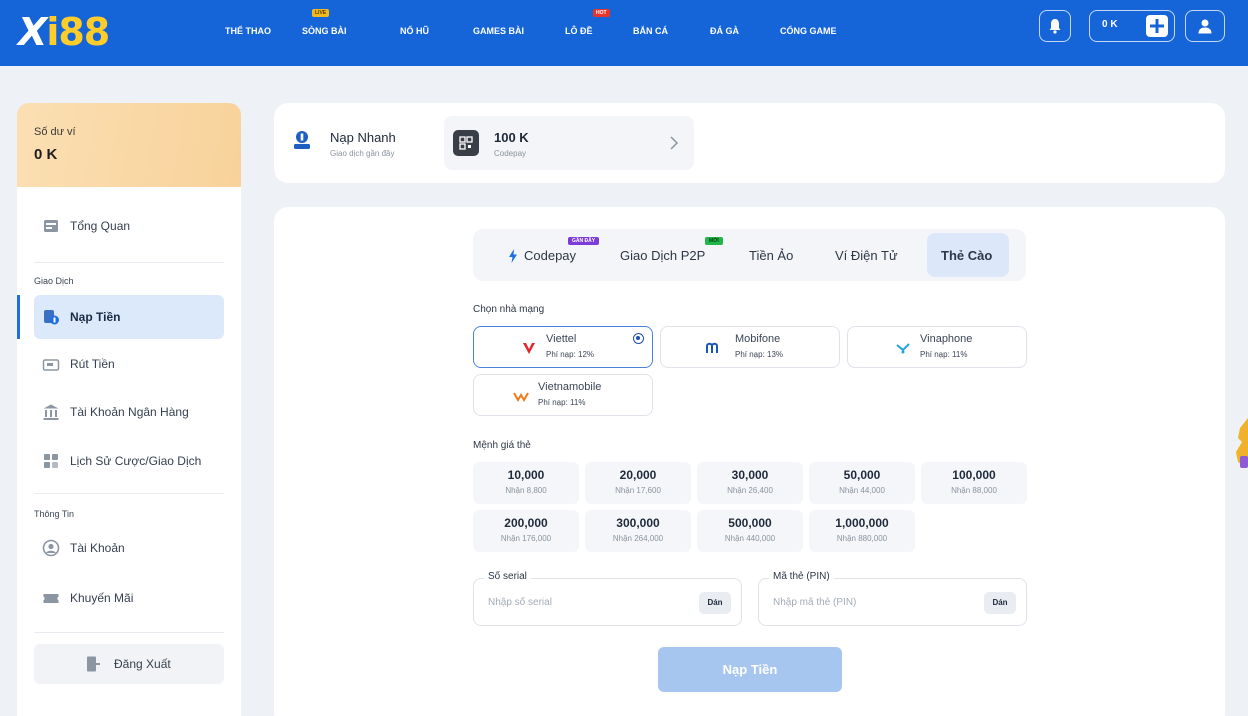  I want to click on network-option-vinaphone: Vinaphone Phí nạp: 11%, so click(937, 347).